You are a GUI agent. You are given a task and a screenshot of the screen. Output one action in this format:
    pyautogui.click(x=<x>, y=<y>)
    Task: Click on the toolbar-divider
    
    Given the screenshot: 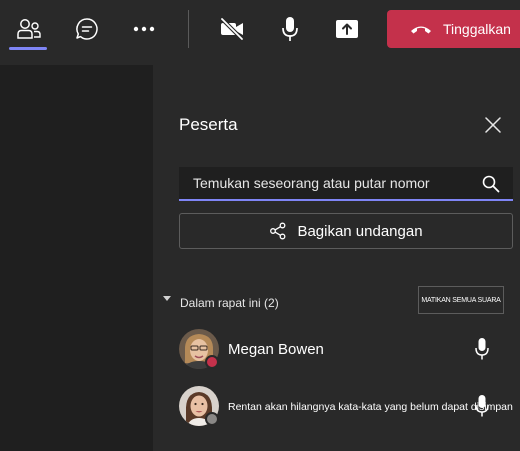 What is the action you would take?
    pyautogui.click(x=188, y=29)
    